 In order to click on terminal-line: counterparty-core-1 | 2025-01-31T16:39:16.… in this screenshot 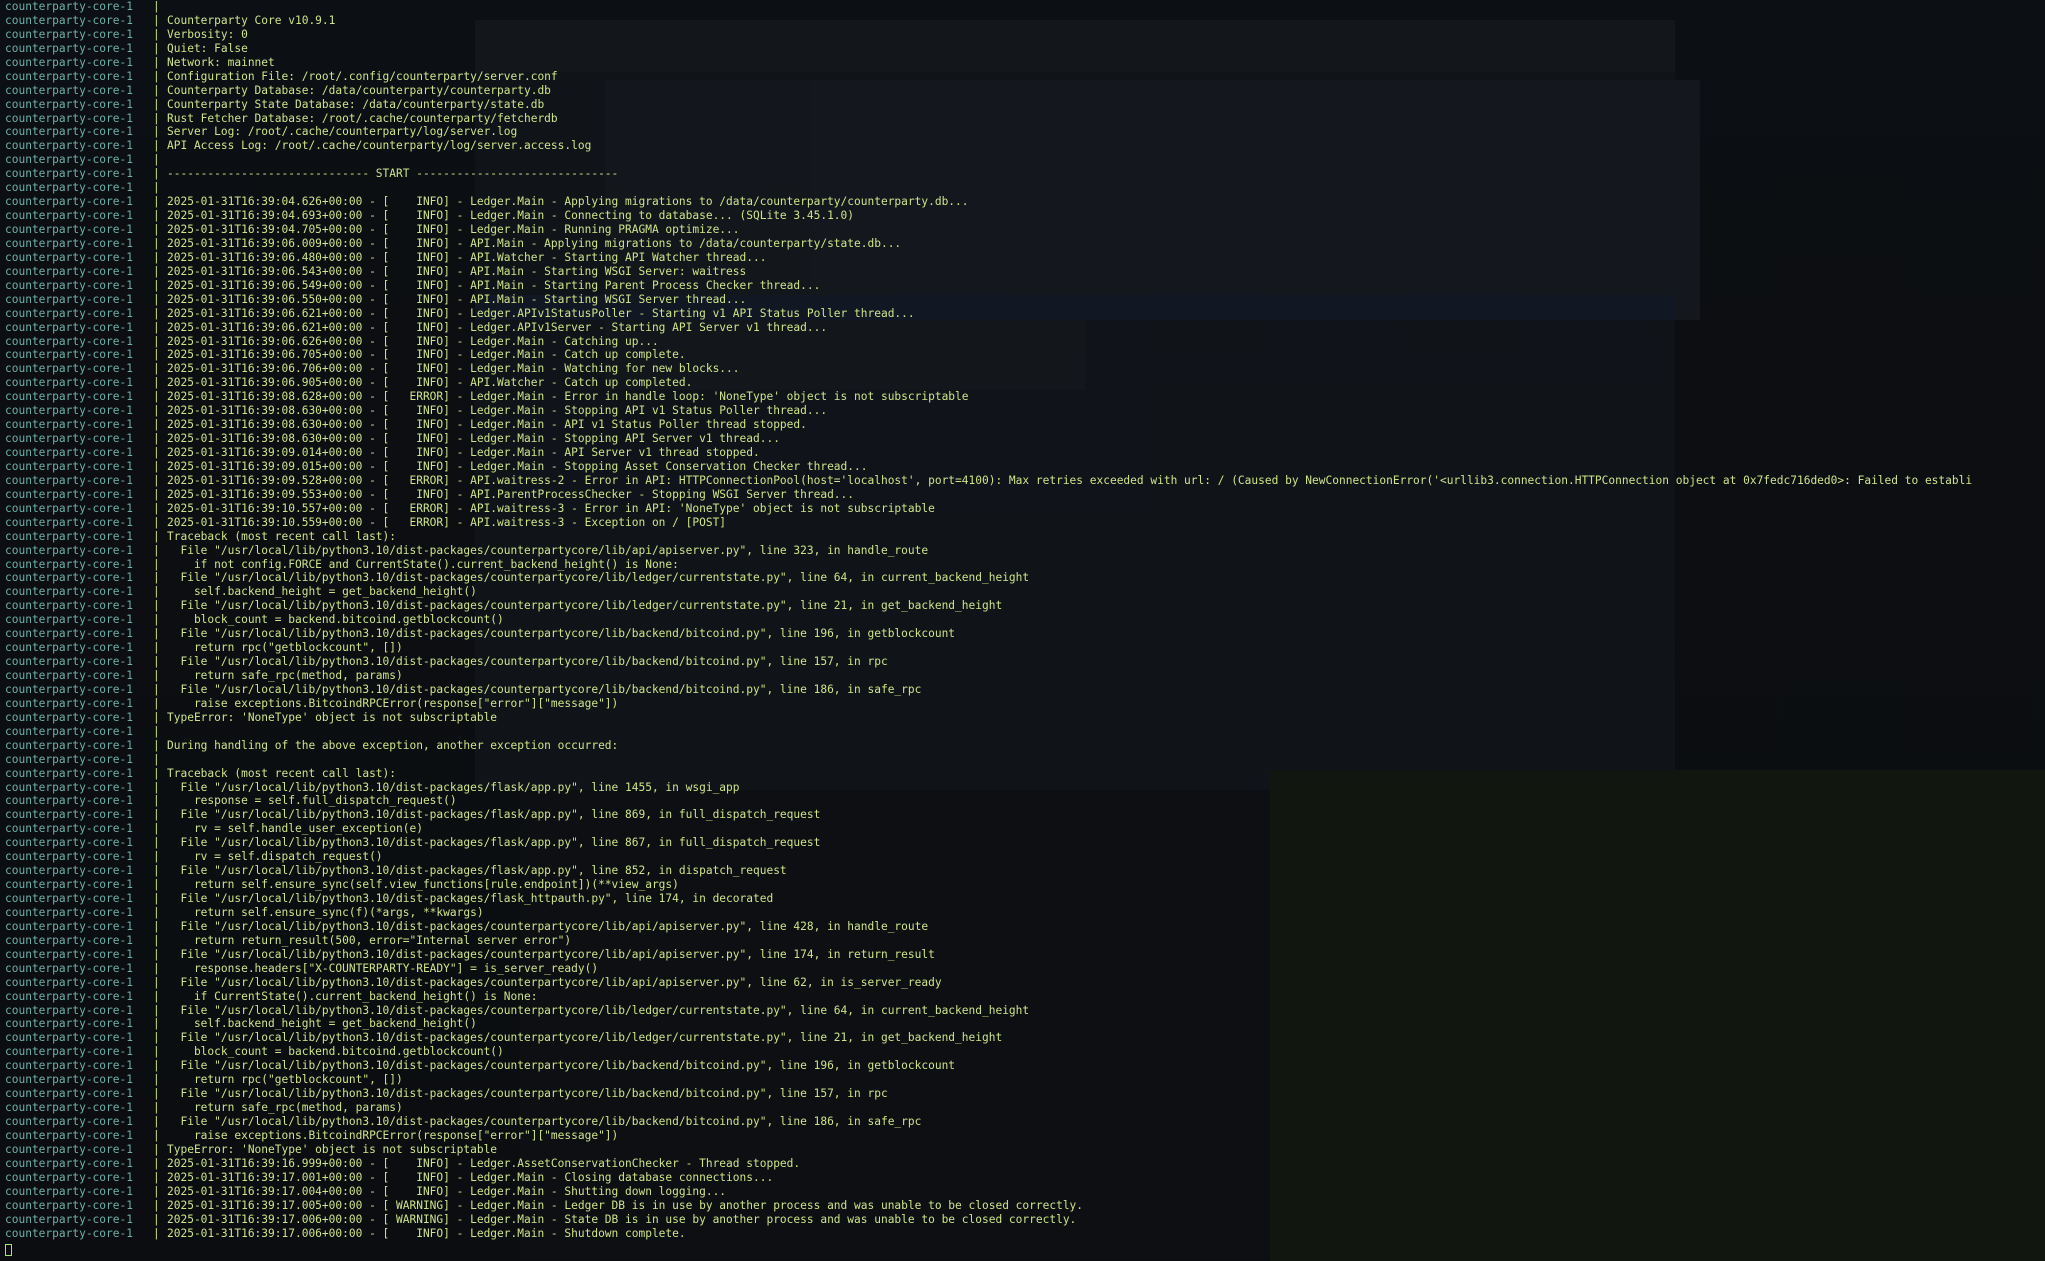, I will do `click(1022, 1164)`.